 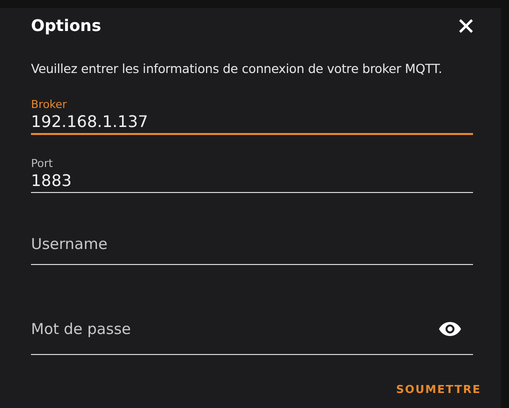 I want to click on text-field: Broker 192.168.1.137, so click(x=252, y=114).